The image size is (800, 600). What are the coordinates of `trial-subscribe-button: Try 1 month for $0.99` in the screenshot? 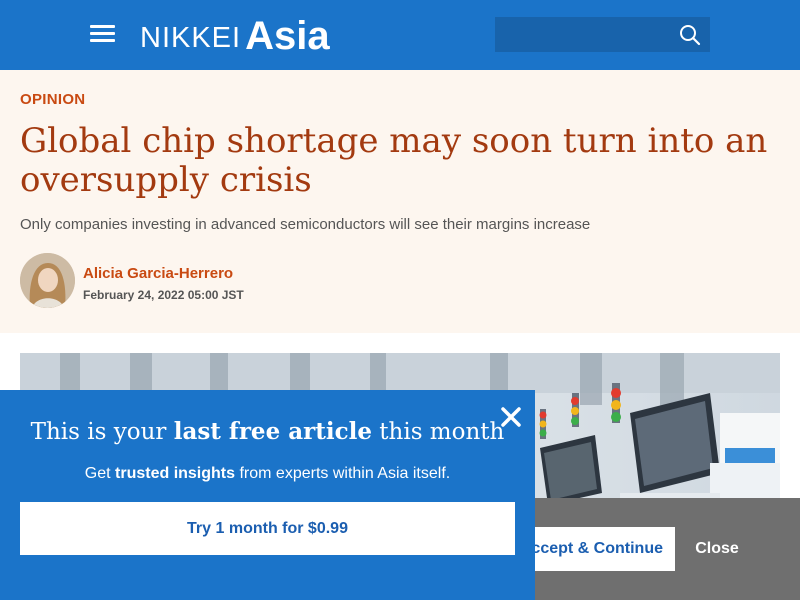 It's located at (267, 528).